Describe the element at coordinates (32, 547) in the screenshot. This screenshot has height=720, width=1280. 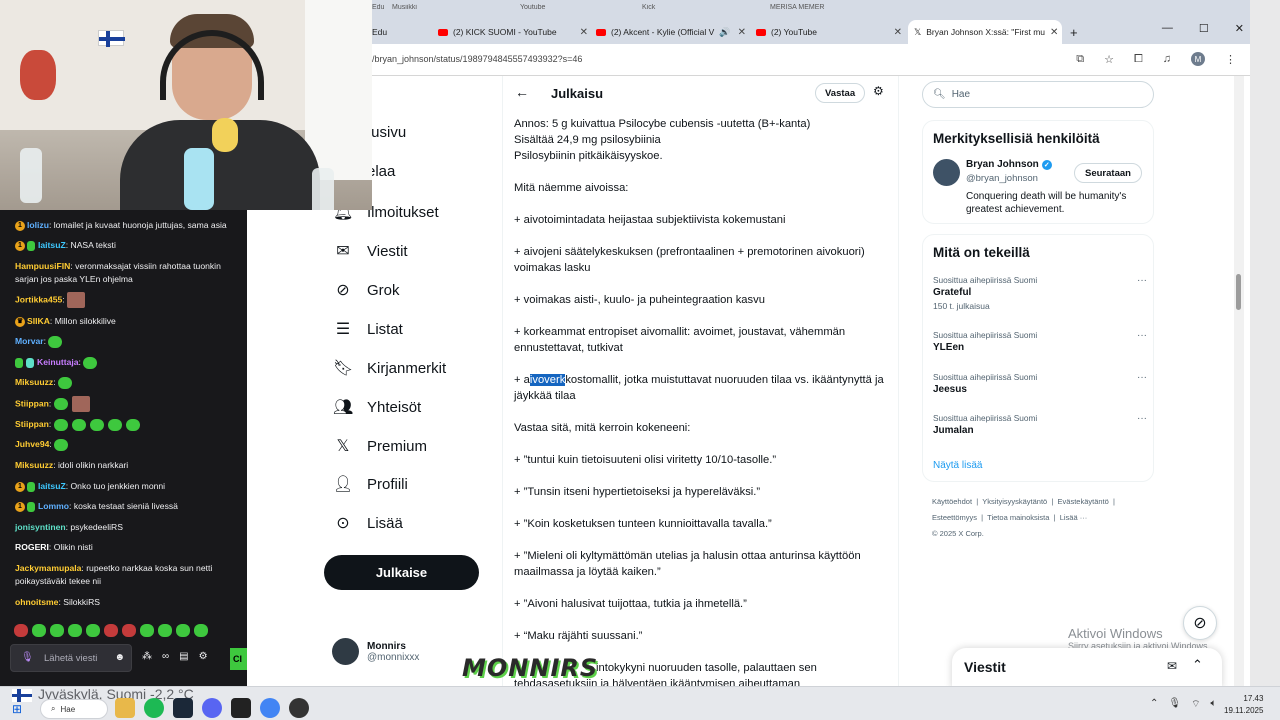
I see `chat-username: ROGERI` at that location.